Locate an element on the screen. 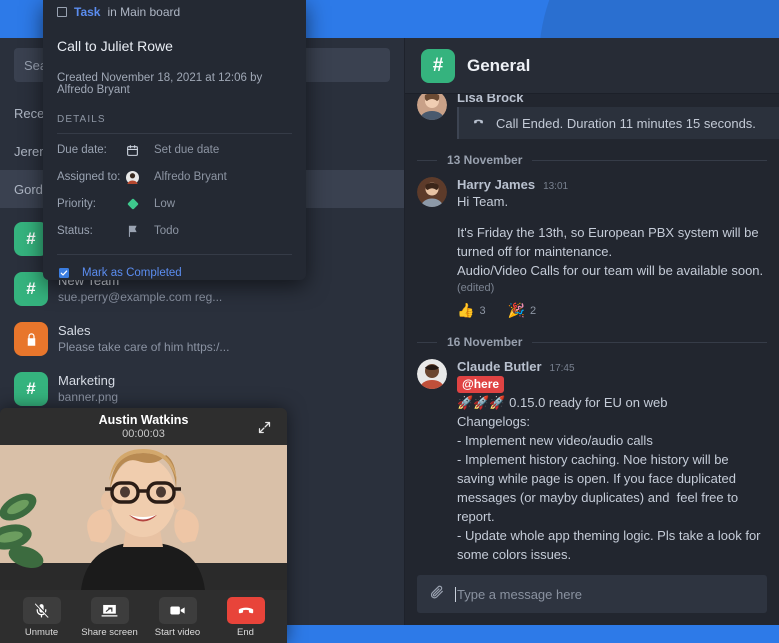 This screenshot has width=779, height=643. task-title: Call to Juliet Rowe is located at coordinates (115, 46).